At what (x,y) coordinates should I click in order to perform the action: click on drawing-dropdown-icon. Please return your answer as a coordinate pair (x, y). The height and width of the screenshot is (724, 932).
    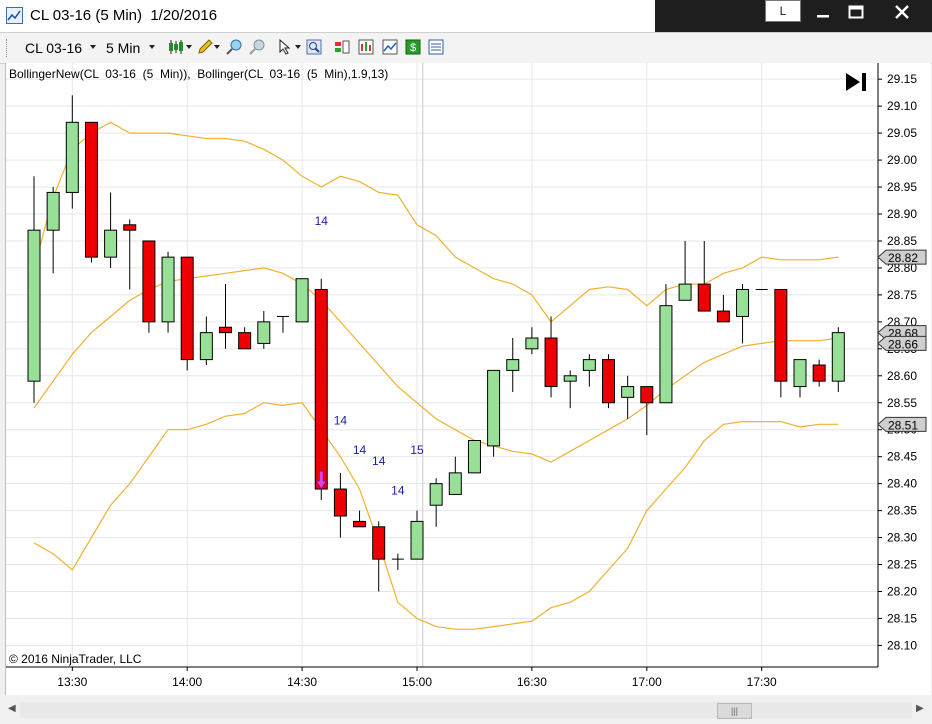
    Looking at the image, I should click on (217, 47).